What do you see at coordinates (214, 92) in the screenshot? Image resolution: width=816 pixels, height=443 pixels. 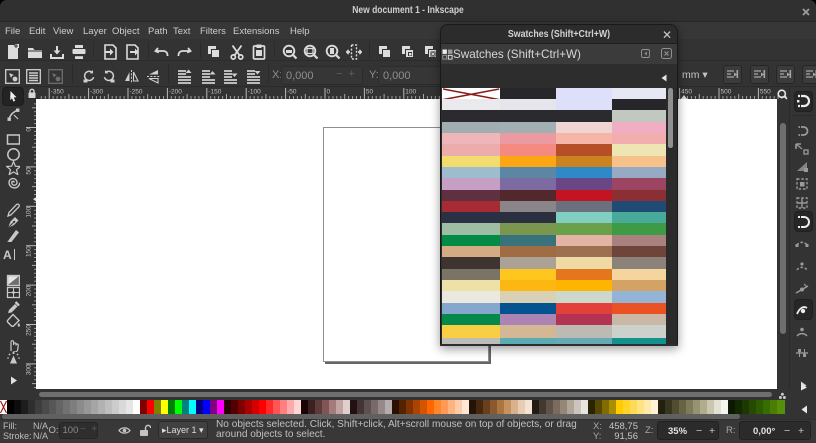 I see `svg-text: -150` at bounding box center [214, 92].